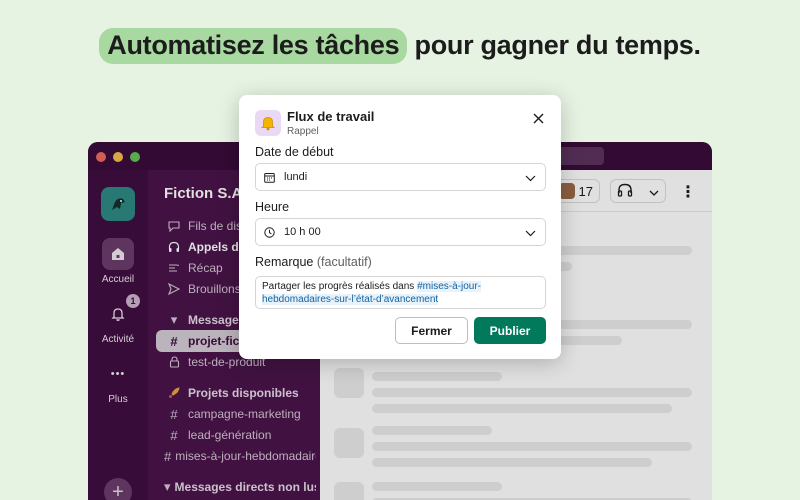  Describe the element at coordinates (638, 191) in the screenshot. I see `huddle-button` at that location.